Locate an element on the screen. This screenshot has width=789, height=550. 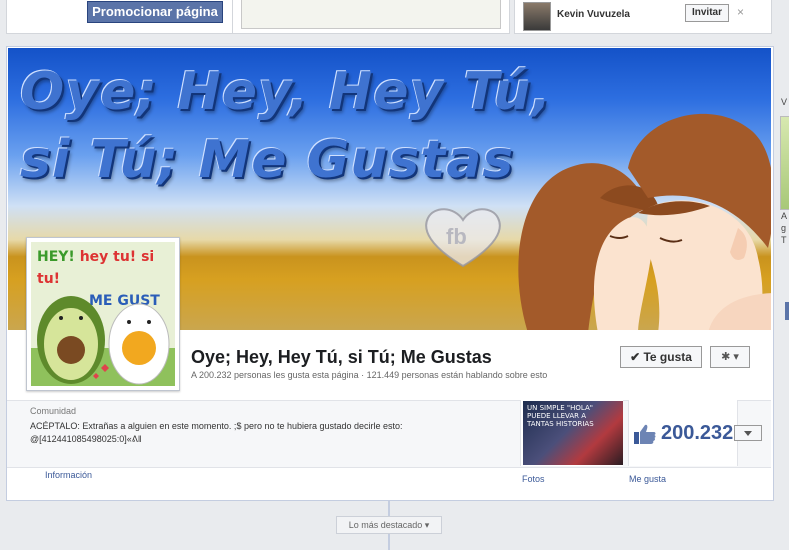
liked-button: ✔ Te gusta is located at coordinates (661, 357).